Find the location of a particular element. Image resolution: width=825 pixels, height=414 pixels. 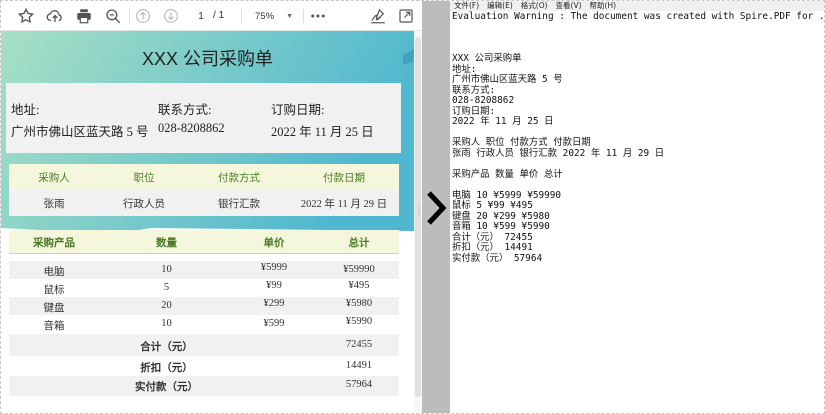

sign-edit-icon is located at coordinates (378, 16).